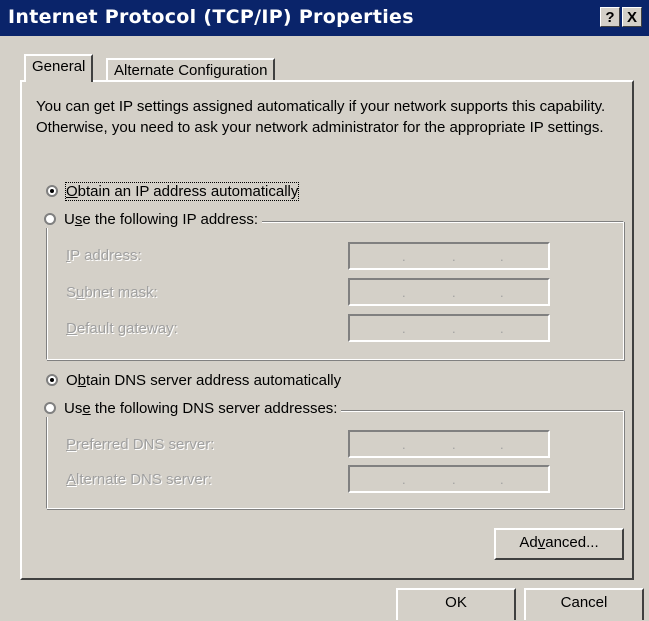 The image size is (649, 621). I want to click on use-following-dns-label: Use the following DNS server addresses:, so click(201, 408).